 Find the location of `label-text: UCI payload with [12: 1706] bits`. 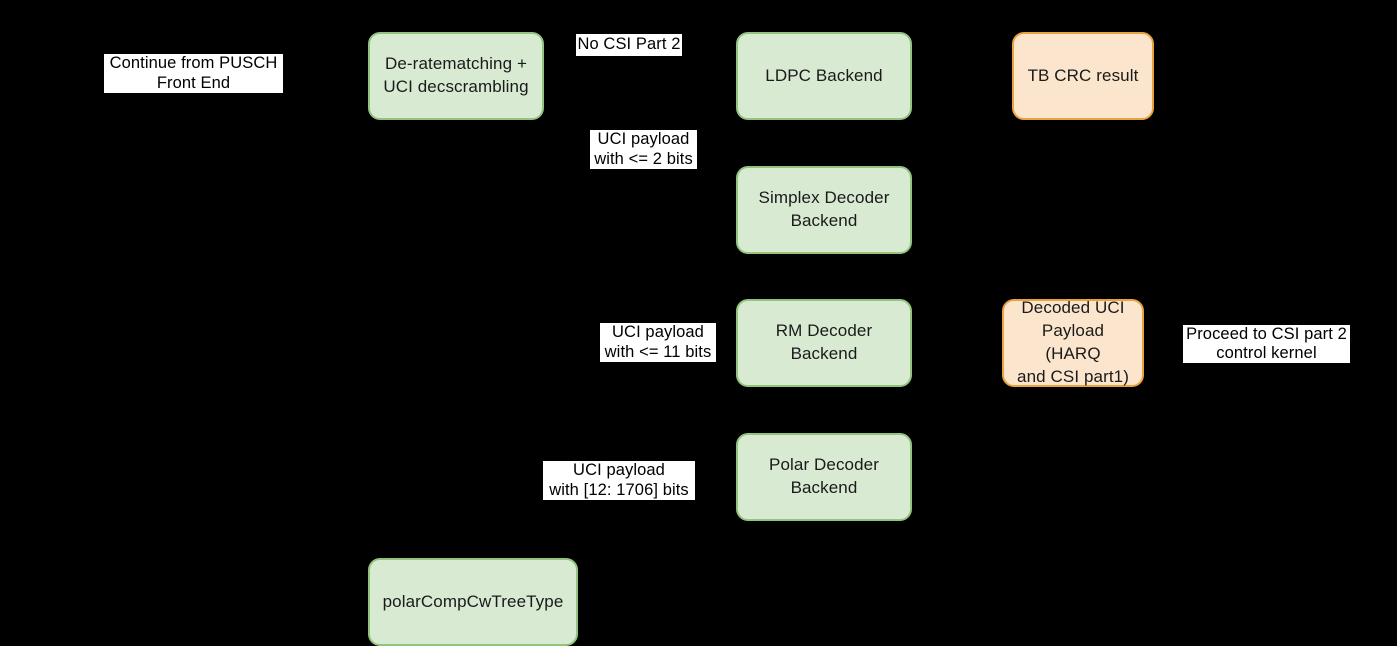

label-text: UCI payload with [12: 1706] bits is located at coordinates (619, 480).